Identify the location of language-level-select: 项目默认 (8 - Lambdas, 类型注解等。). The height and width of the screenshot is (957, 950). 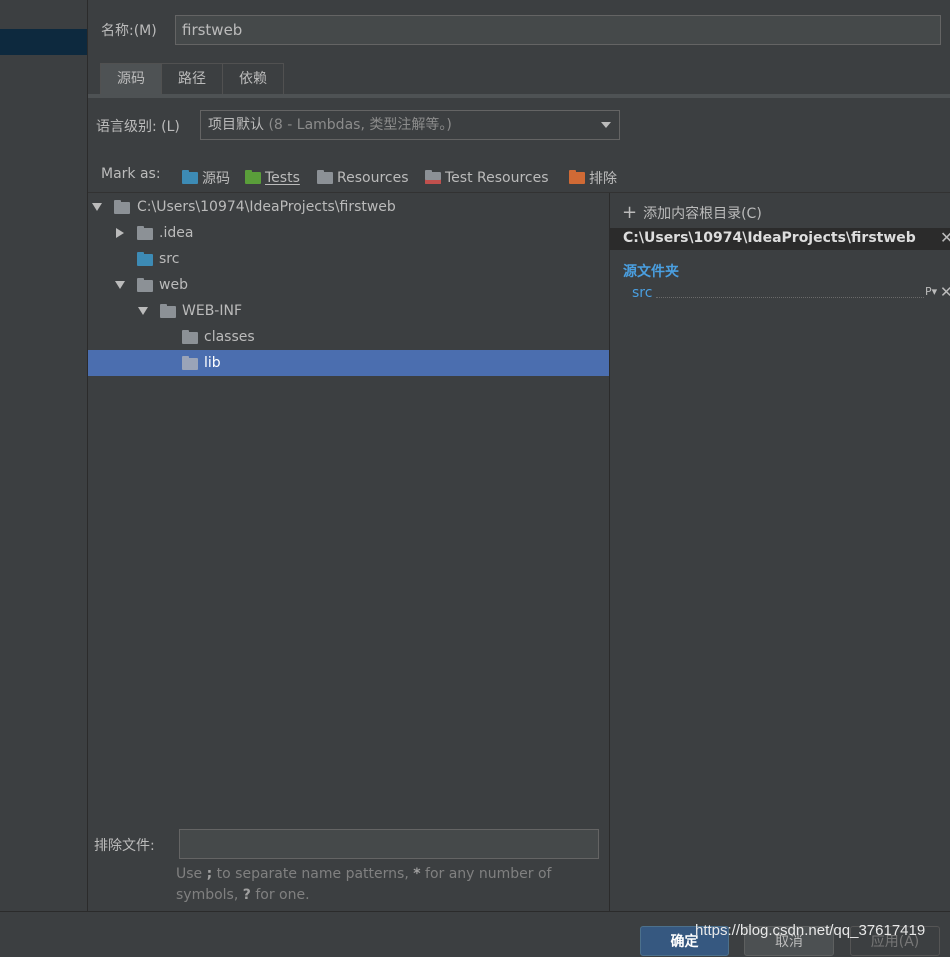
(410, 125).